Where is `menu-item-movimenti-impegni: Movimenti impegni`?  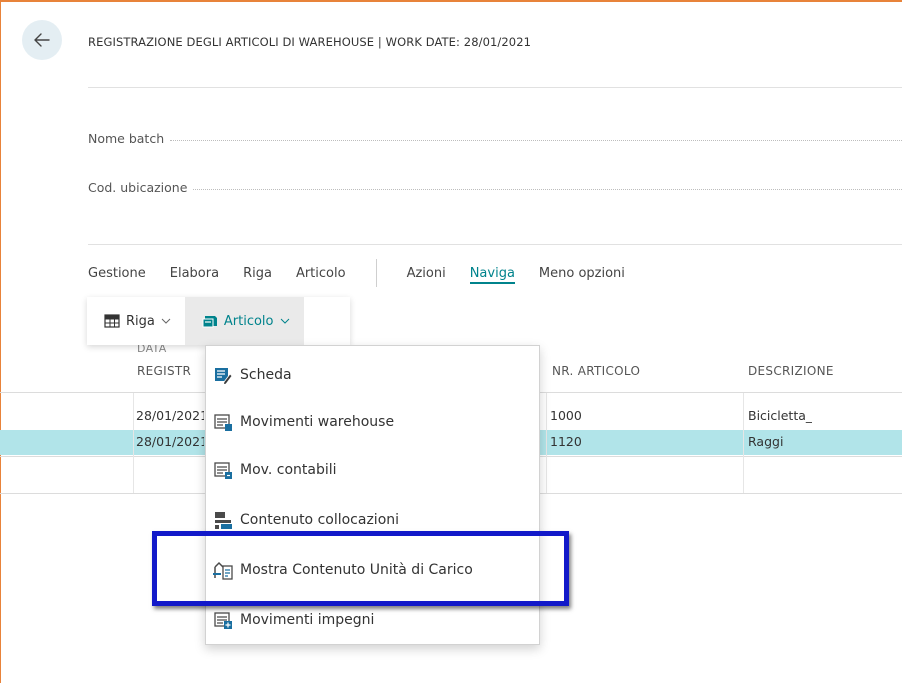 menu-item-movimenti-impegni: Movimenti impegni is located at coordinates (372, 620).